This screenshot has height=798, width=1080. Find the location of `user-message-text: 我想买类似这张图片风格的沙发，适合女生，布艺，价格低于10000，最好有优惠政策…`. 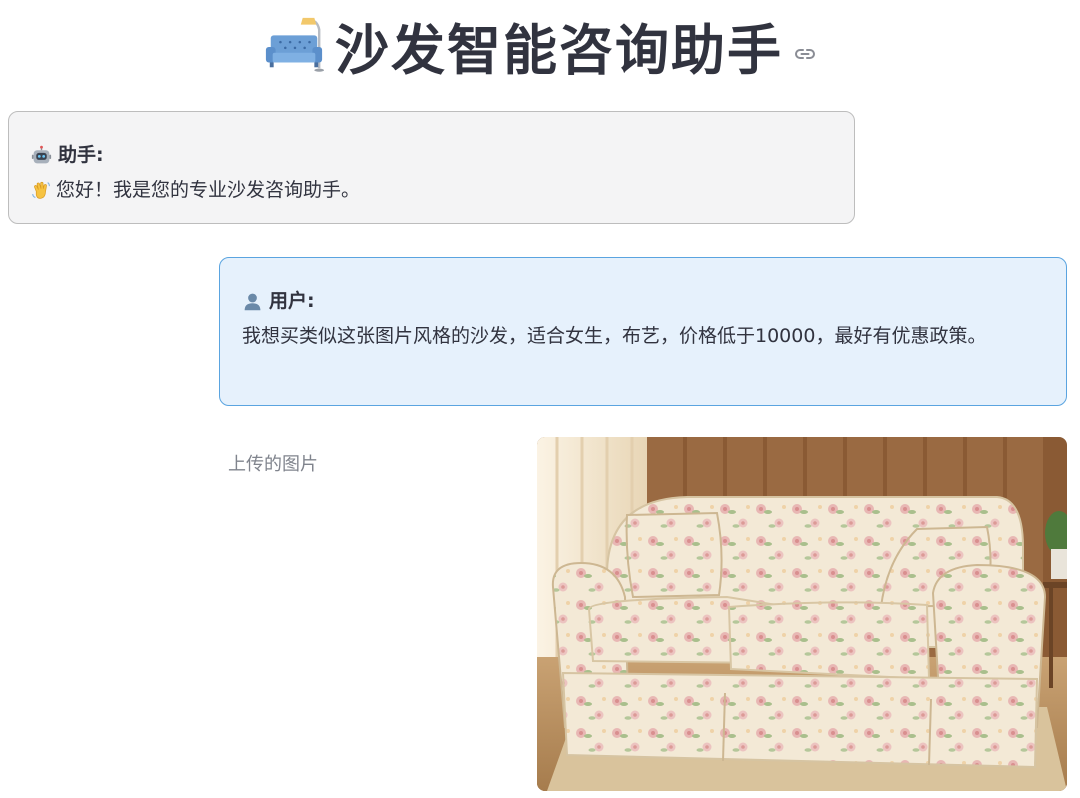

user-message-text: 我想买类似这张图片风格的沙发，适合女生，布艺，价格低于10000，最好有优惠政策… is located at coordinates (614, 336).